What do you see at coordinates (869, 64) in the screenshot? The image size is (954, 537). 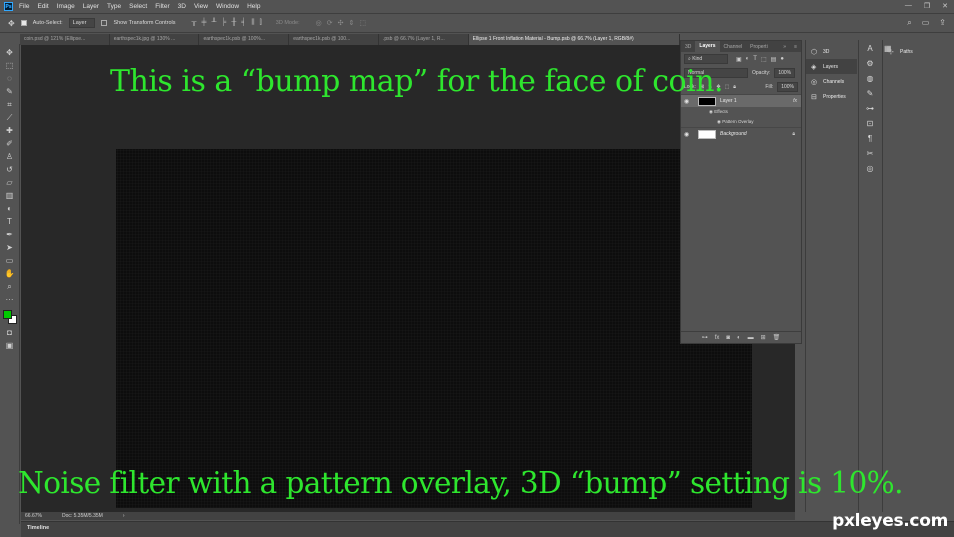 I see `settings-gear-icon: ⚙` at bounding box center [869, 64].